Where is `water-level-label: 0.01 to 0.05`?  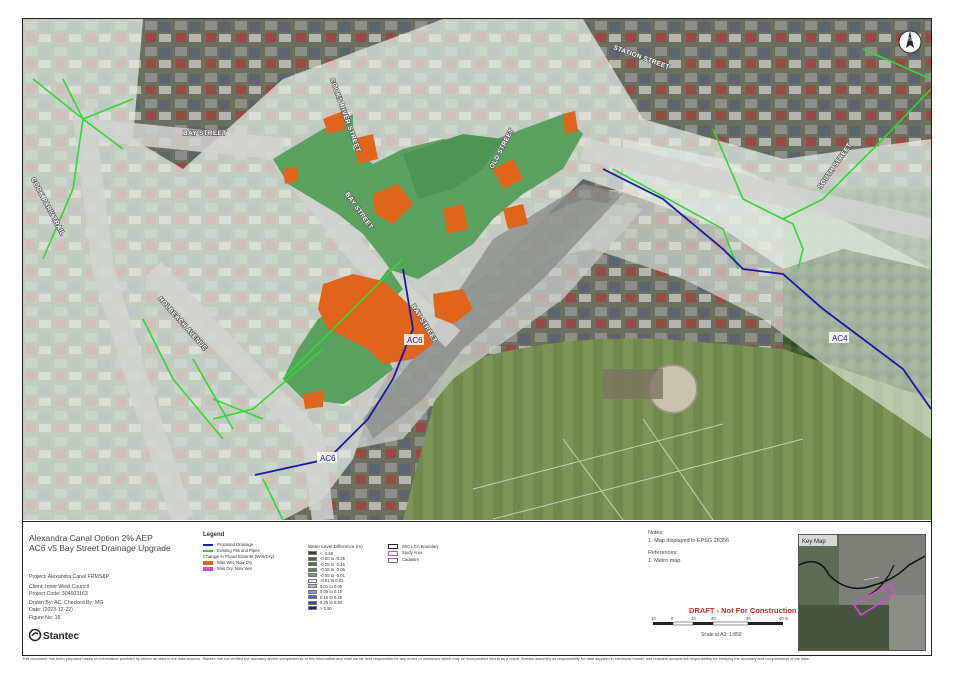 water-level-label: 0.01 to 0.05 is located at coordinates (331, 586).